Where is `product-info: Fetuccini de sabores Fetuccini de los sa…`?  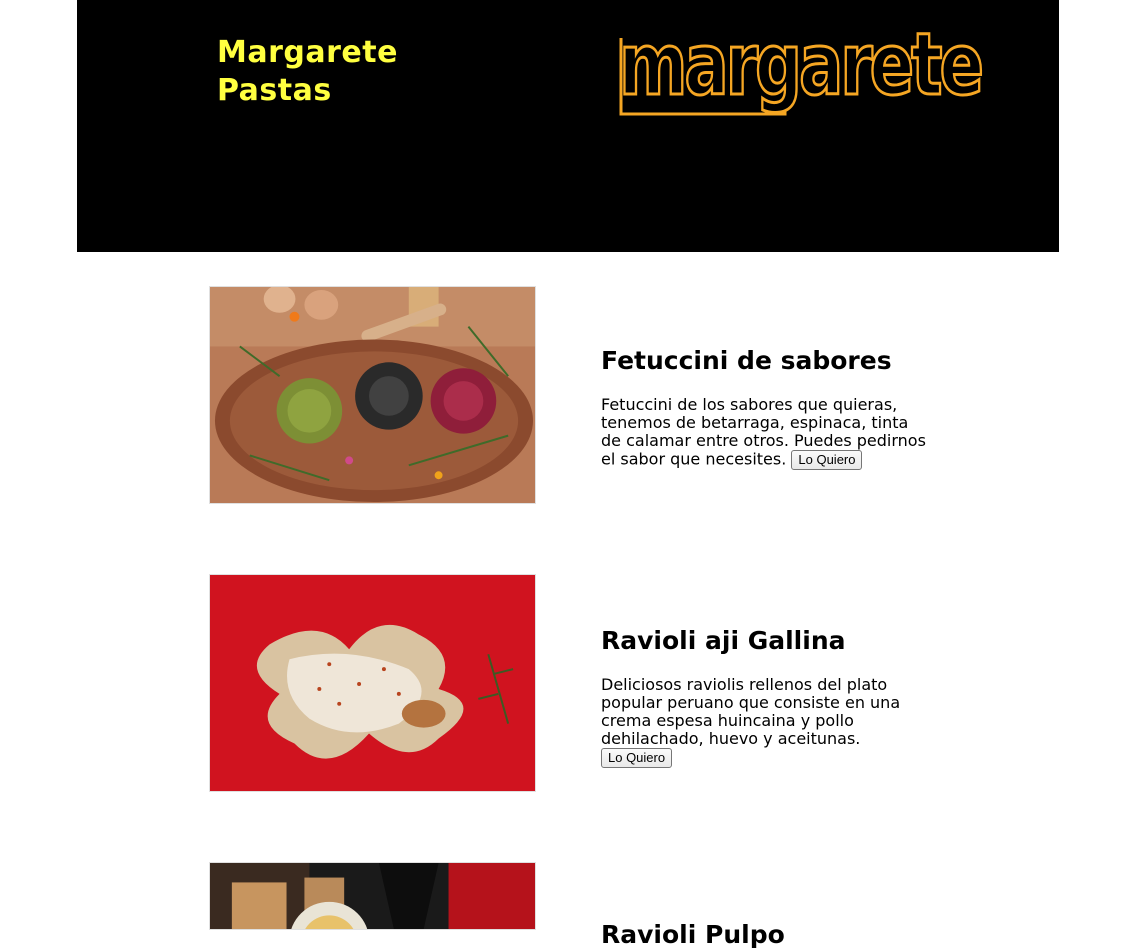 product-info: Fetuccini de sabores Fetuccini de los sa… is located at coordinates (766, 408).